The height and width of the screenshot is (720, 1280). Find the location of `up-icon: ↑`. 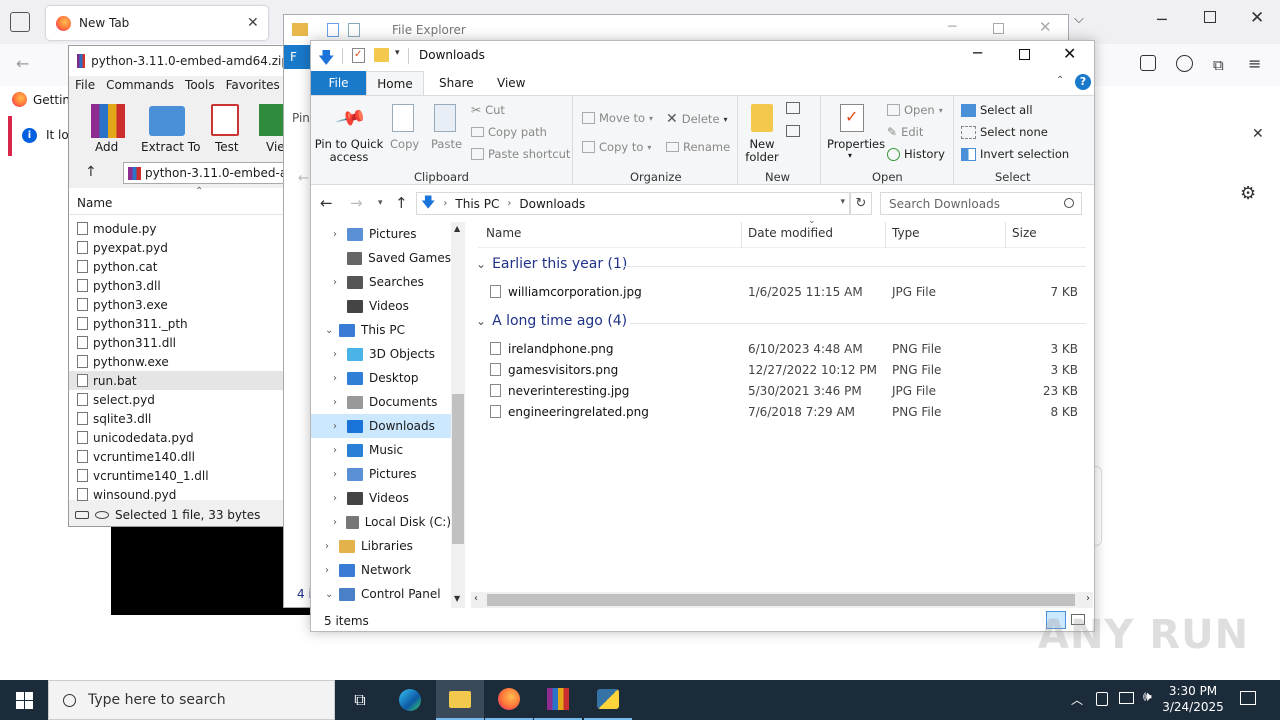

up-icon: ↑ is located at coordinates (401, 203).